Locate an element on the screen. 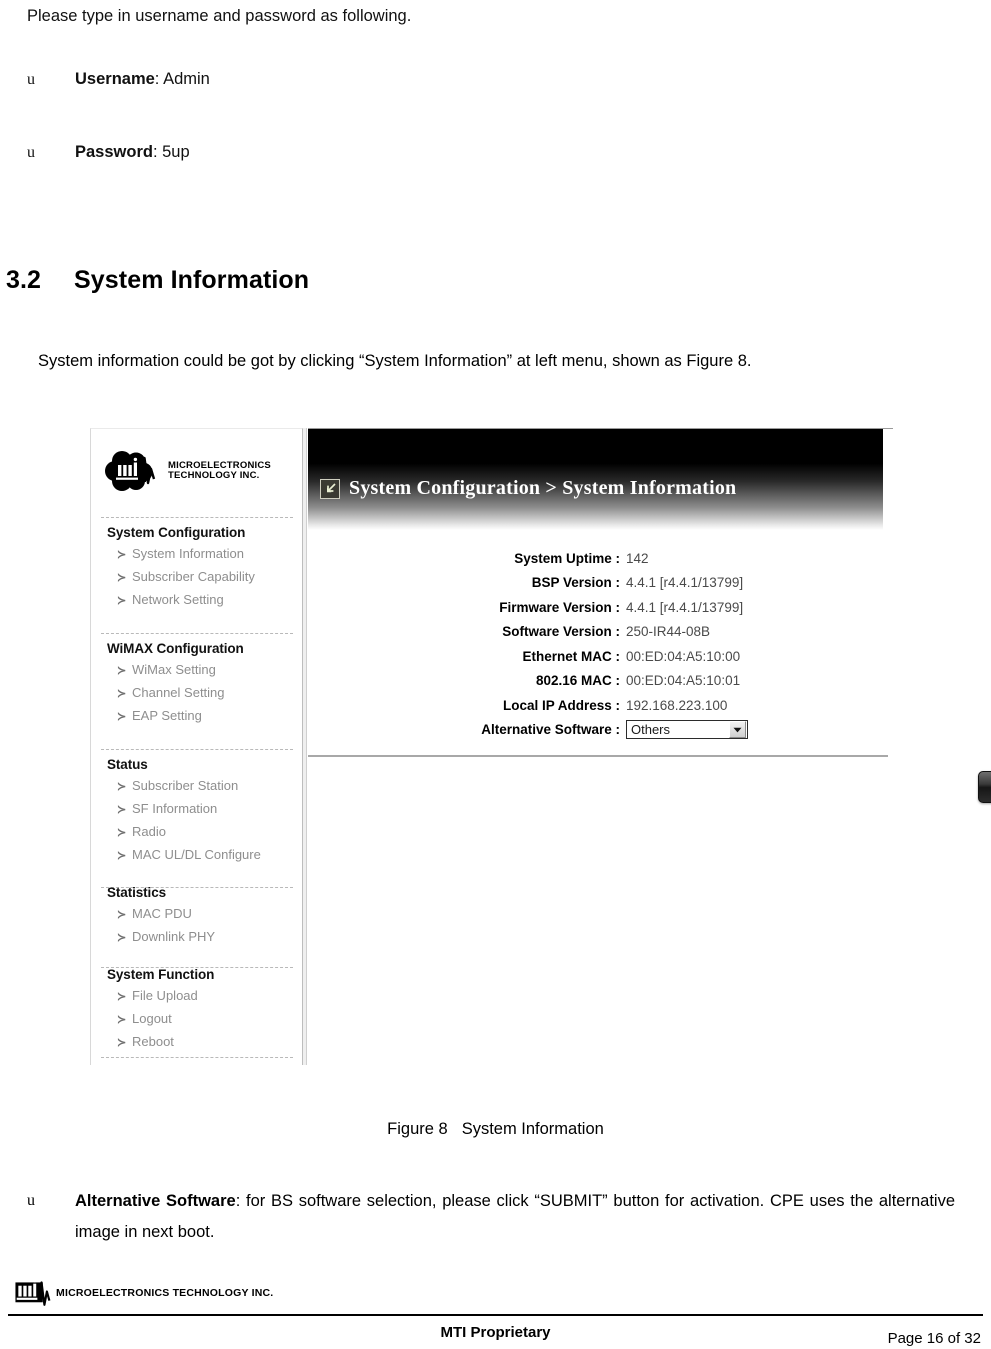  nav-group-title: System Configuration is located at coordinates (176, 532).